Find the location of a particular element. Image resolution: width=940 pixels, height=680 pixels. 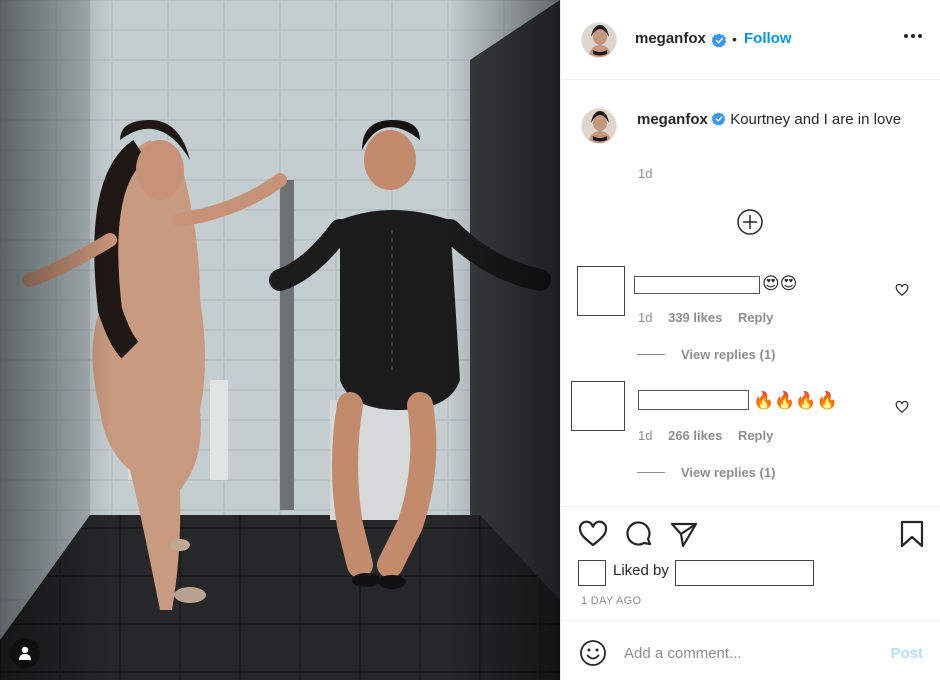

comment-likes: 339 likes is located at coordinates (695, 317).